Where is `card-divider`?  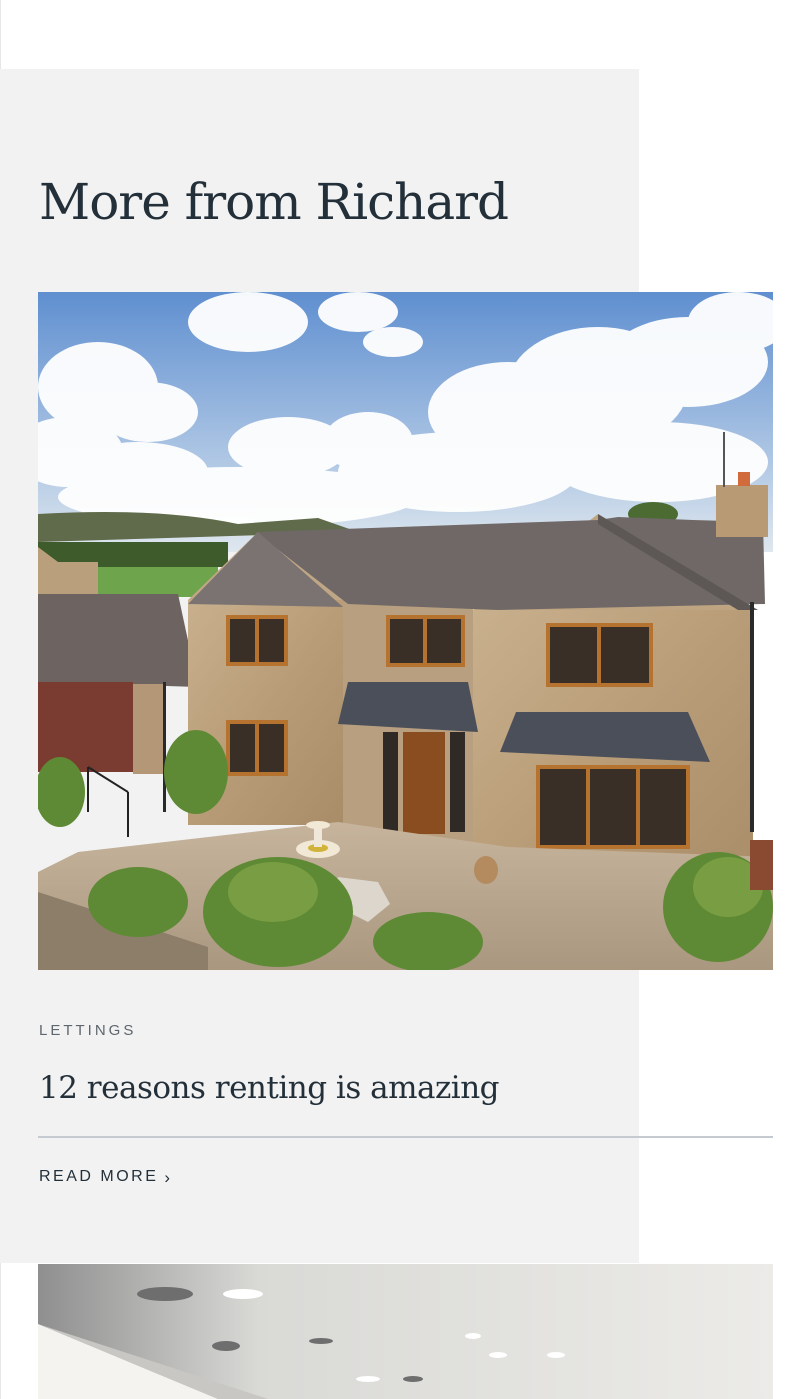 card-divider is located at coordinates (405, 1137).